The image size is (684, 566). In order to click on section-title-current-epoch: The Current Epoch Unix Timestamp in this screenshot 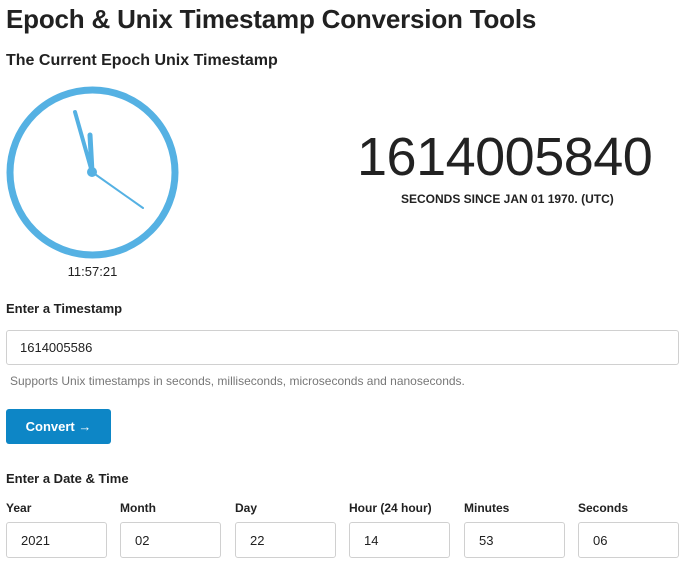, I will do `click(142, 60)`.